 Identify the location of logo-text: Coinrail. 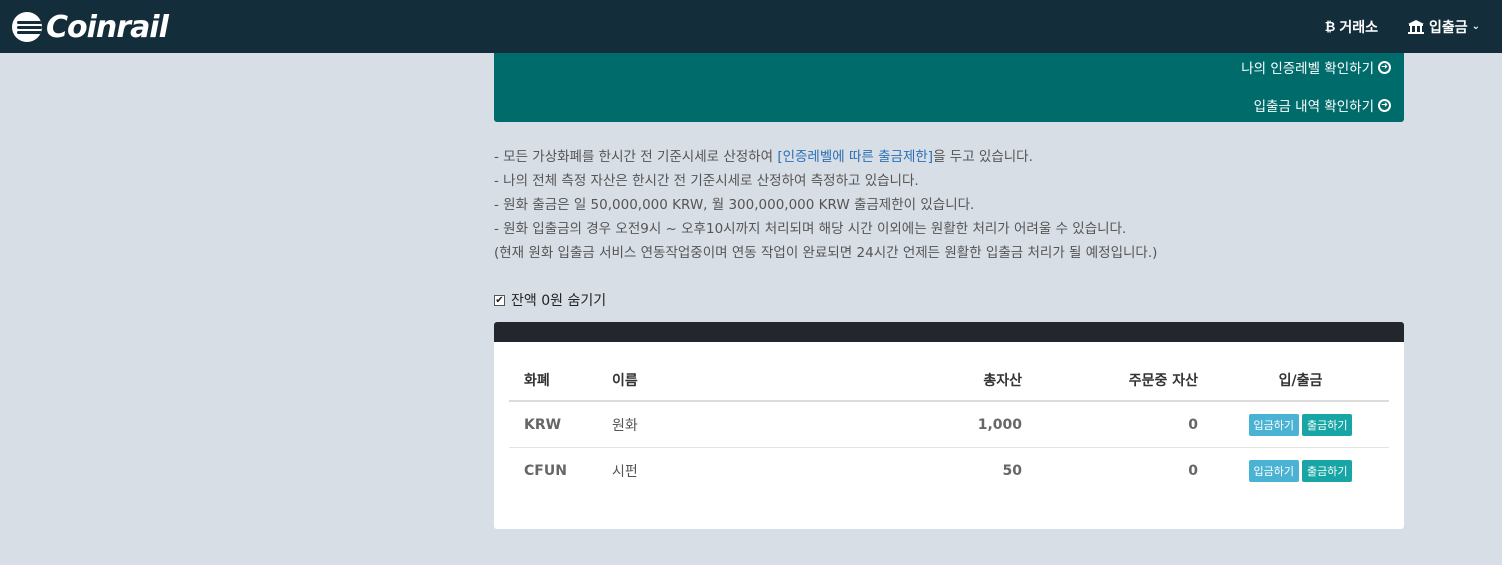
(107, 27).